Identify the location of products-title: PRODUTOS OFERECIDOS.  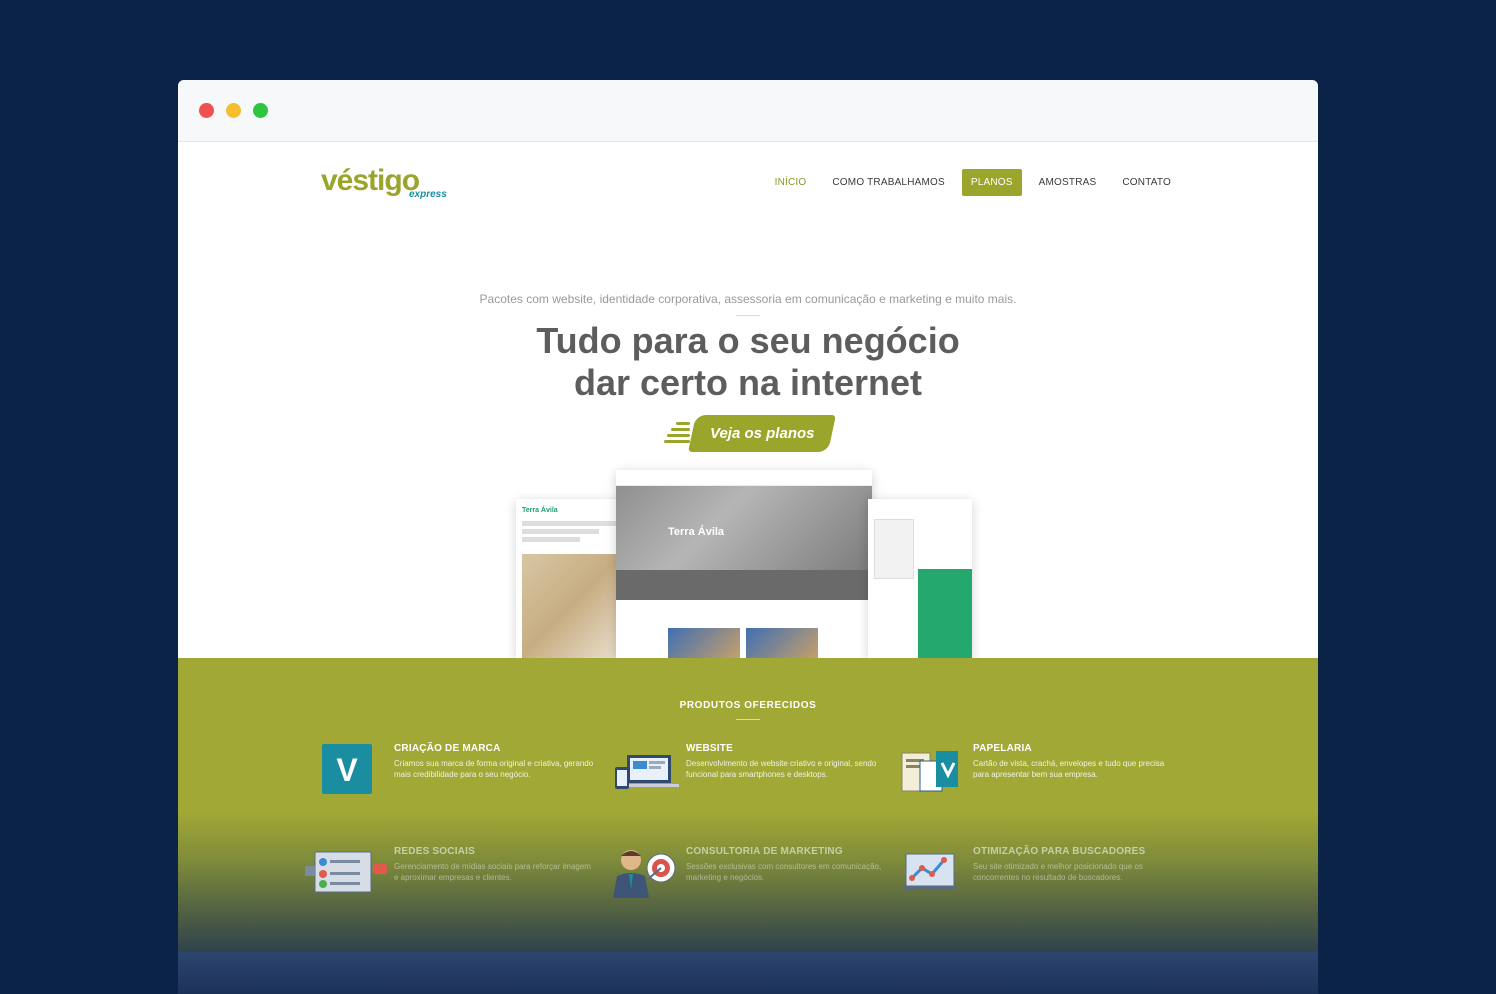
(748, 705).